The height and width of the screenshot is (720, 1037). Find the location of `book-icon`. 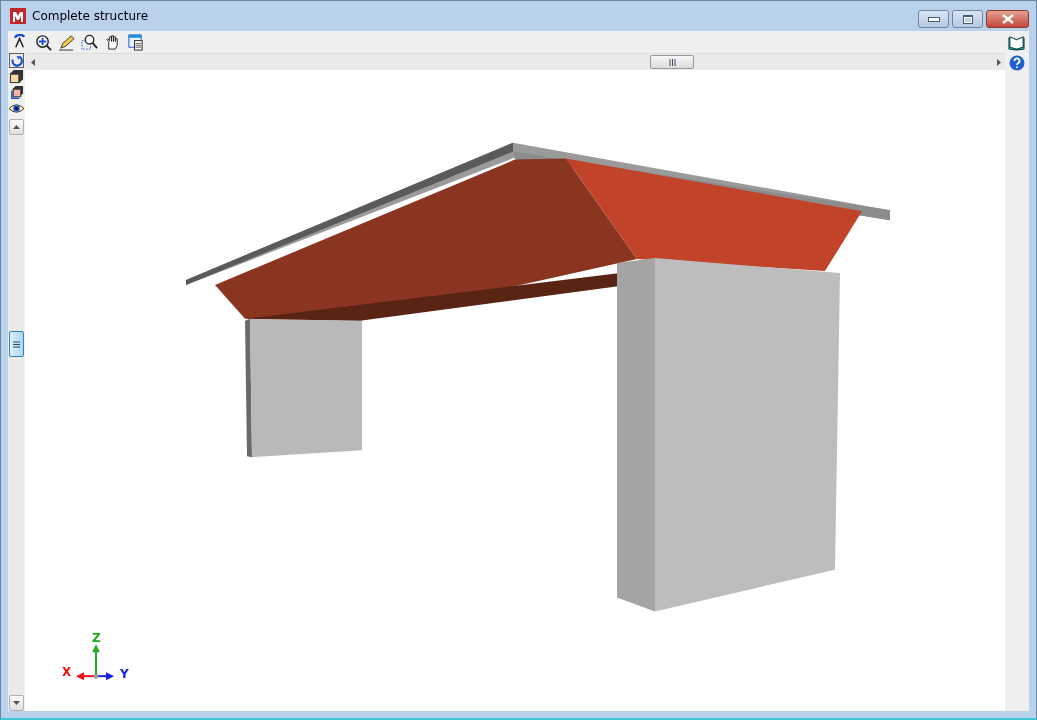

book-icon is located at coordinates (1016, 42).